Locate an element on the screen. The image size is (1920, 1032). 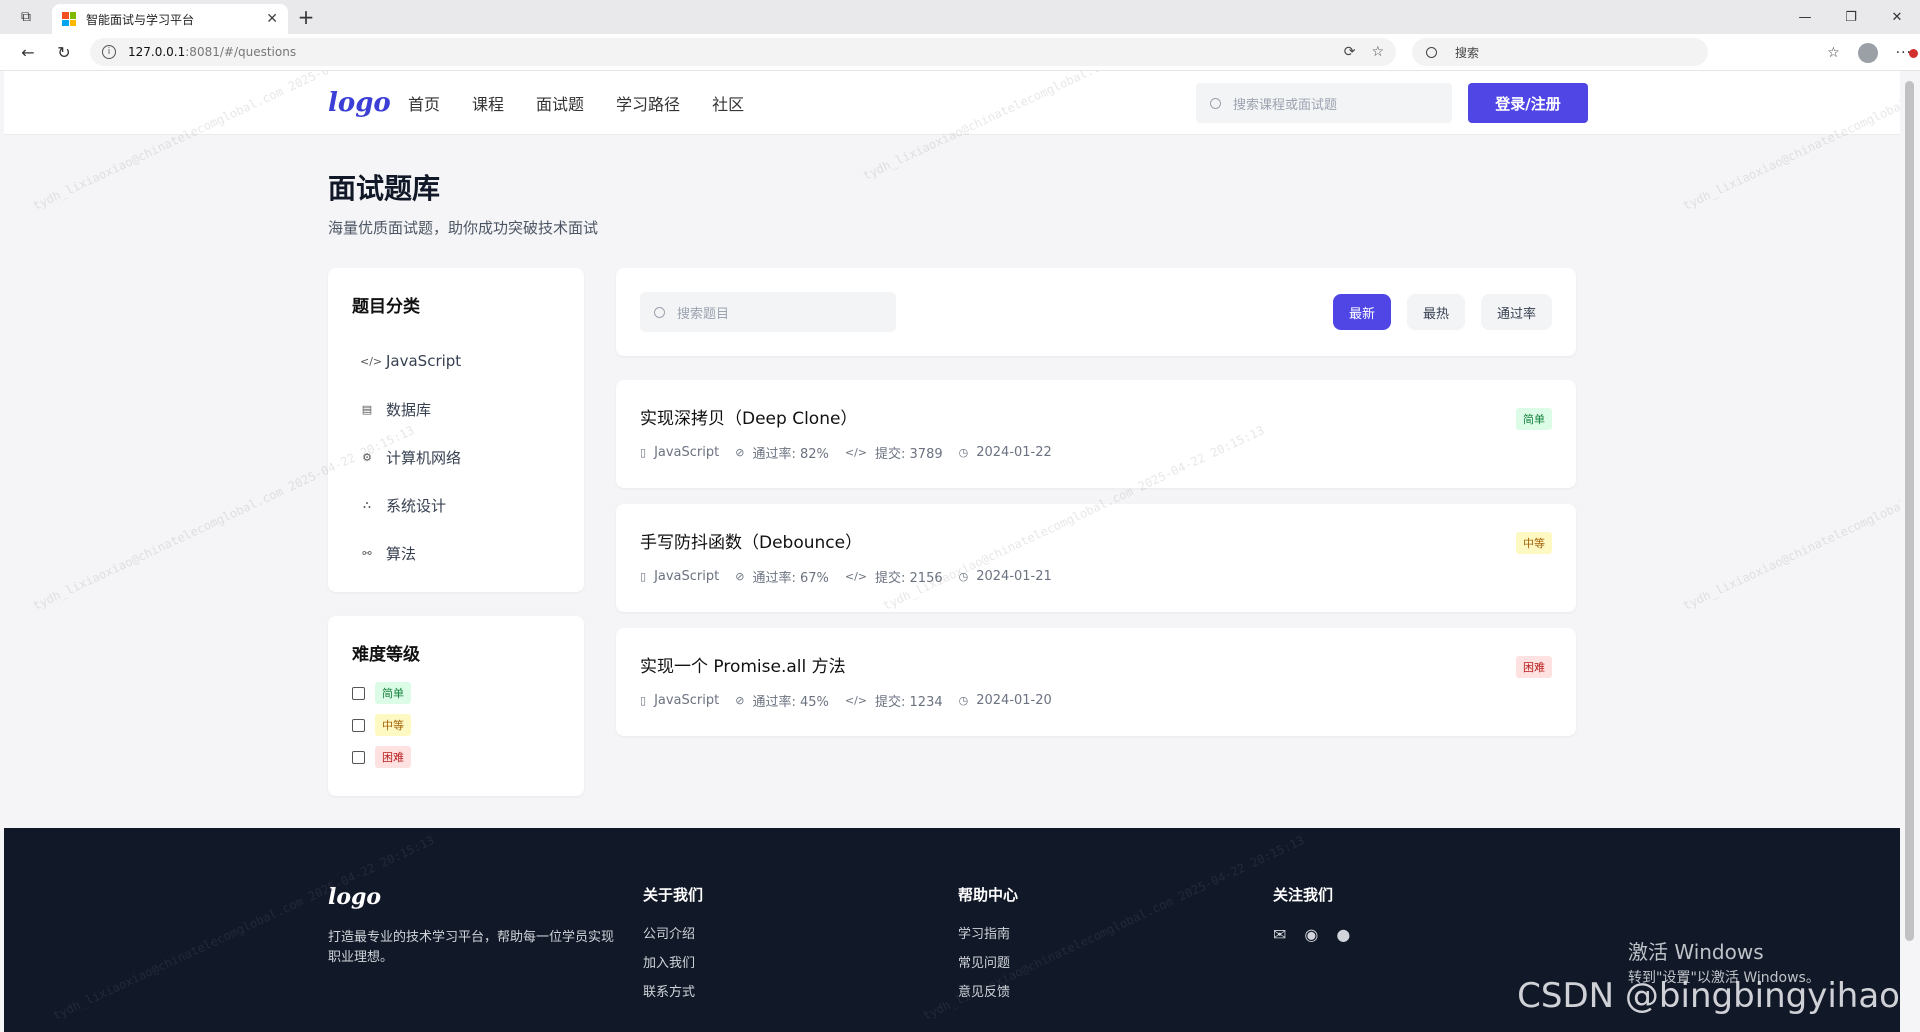
weibo-icon: ◉ is located at coordinates (1311, 934).